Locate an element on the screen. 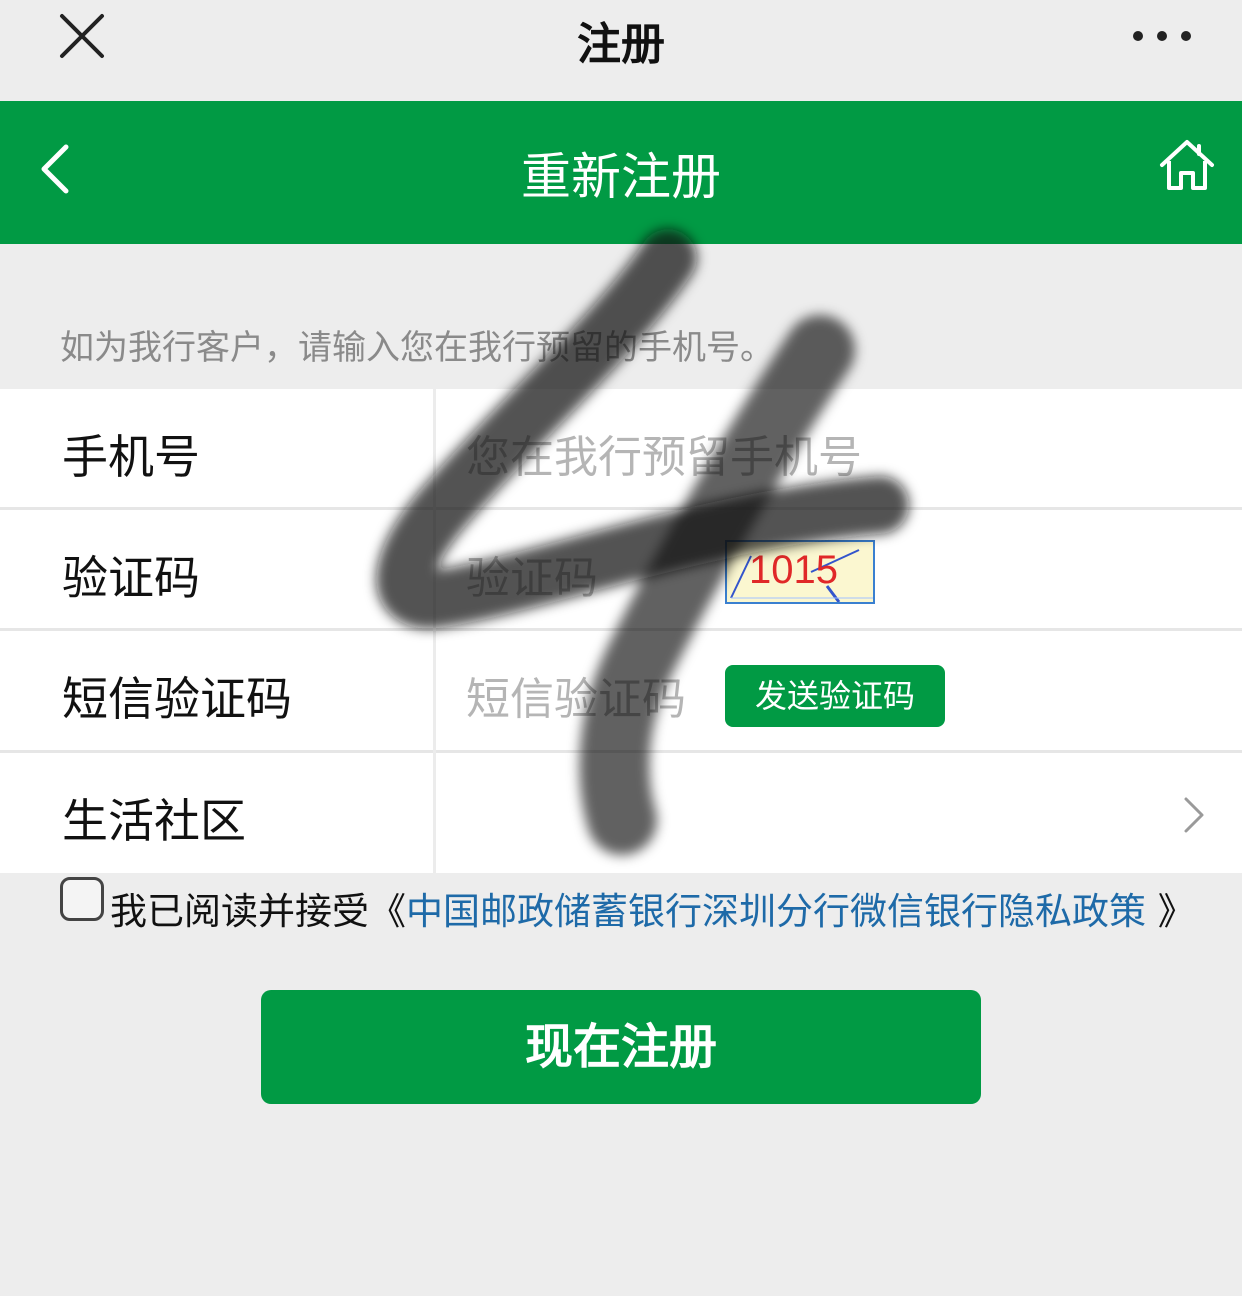  agreement-checkbox is located at coordinates (82, 899).